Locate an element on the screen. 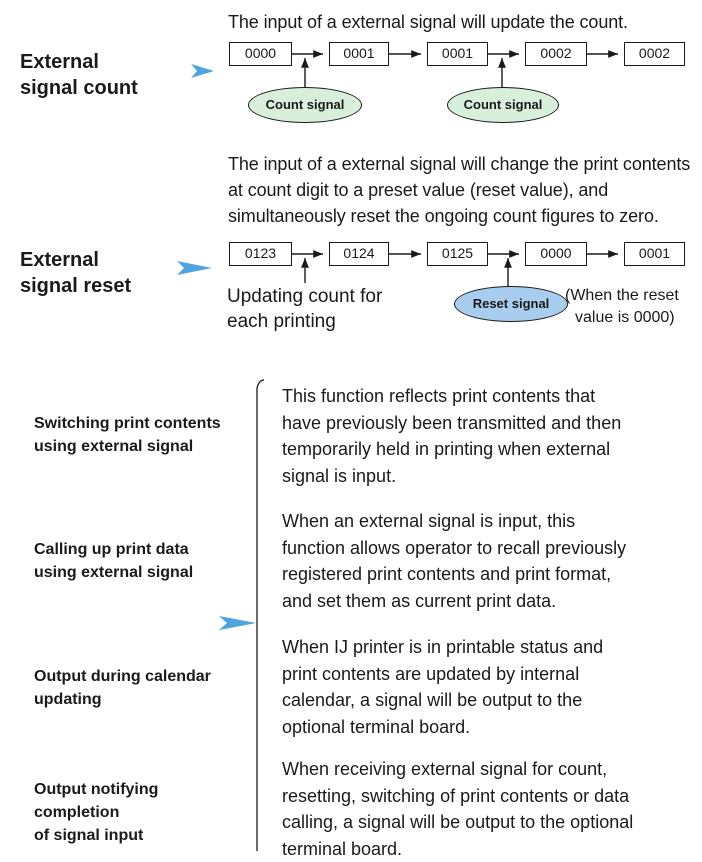 The width and height of the screenshot is (702, 862). count-box: 0000 is located at coordinates (260, 54).